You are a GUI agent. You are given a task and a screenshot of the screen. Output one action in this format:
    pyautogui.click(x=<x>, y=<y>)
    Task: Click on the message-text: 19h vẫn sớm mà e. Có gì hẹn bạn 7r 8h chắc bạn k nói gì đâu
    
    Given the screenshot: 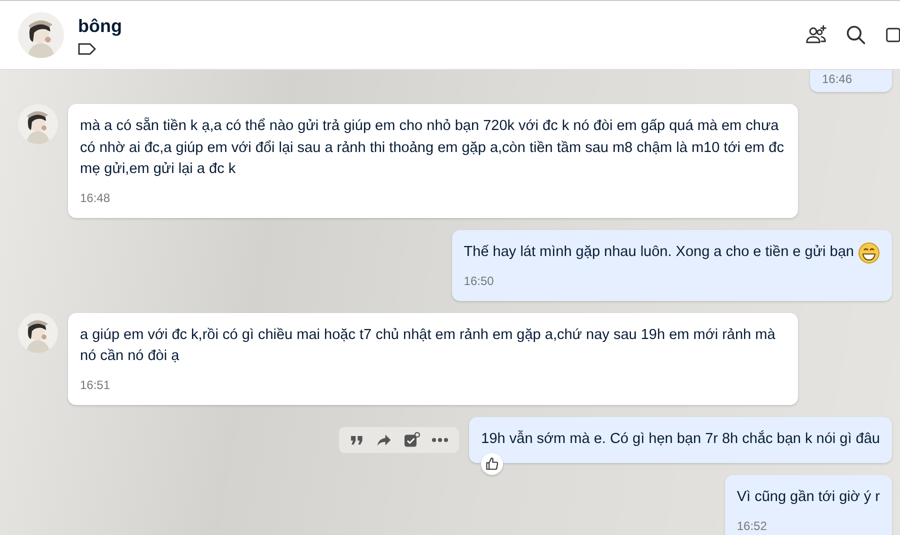 What is the action you would take?
    pyautogui.click(x=680, y=438)
    